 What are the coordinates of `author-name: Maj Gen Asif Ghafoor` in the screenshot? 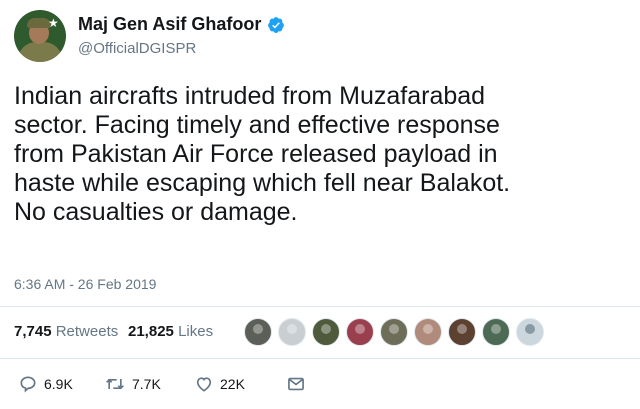 It's located at (169, 24).